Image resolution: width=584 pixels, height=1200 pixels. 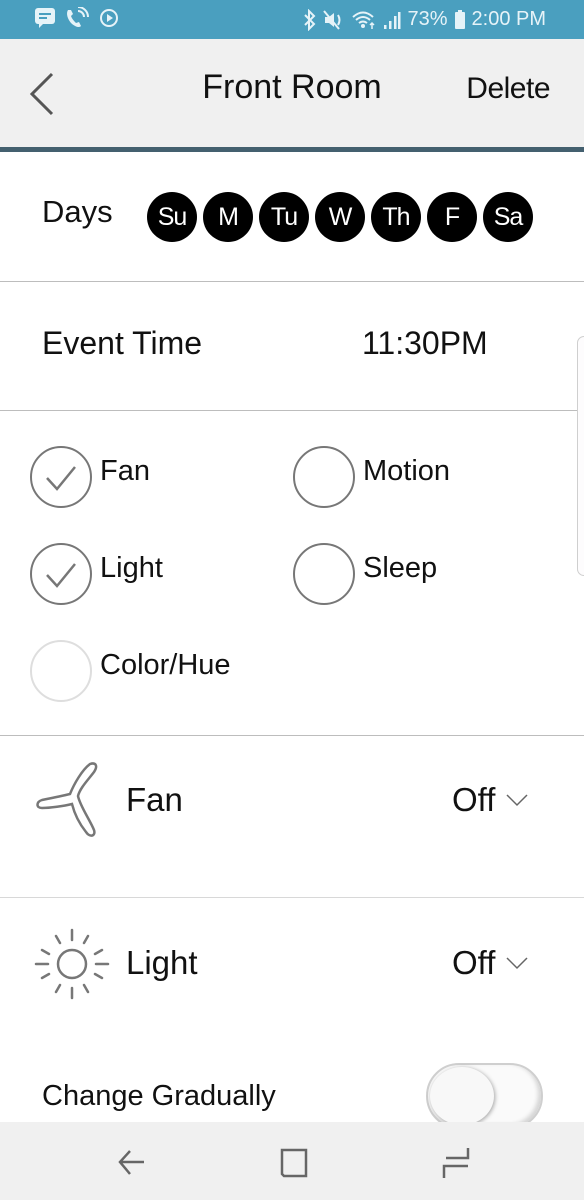 I want to click on day-wednesday: W, so click(x=340, y=217).